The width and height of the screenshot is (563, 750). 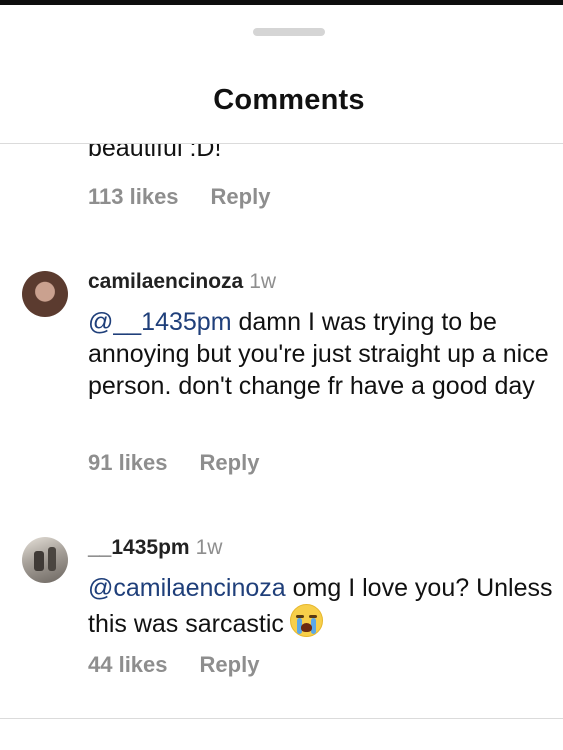 What do you see at coordinates (128, 664) in the screenshot?
I see `likes-count: 44 likes` at bounding box center [128, 664].